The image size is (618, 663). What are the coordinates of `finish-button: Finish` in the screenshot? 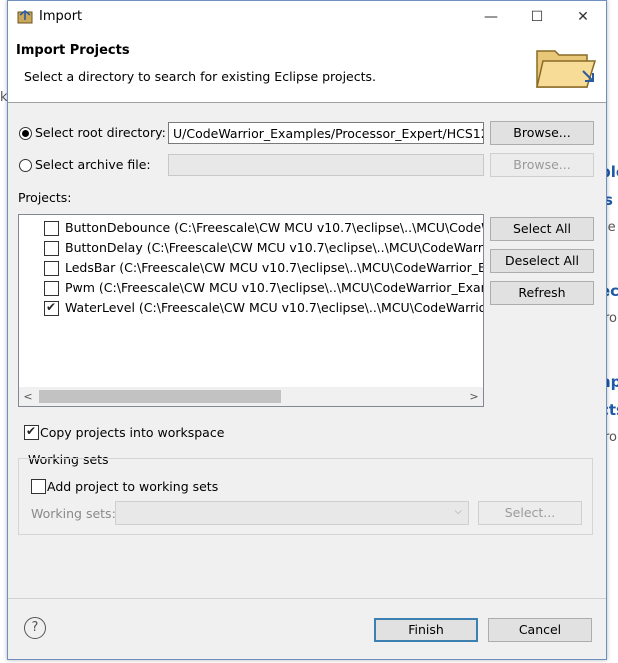 It's located at (426, 630).